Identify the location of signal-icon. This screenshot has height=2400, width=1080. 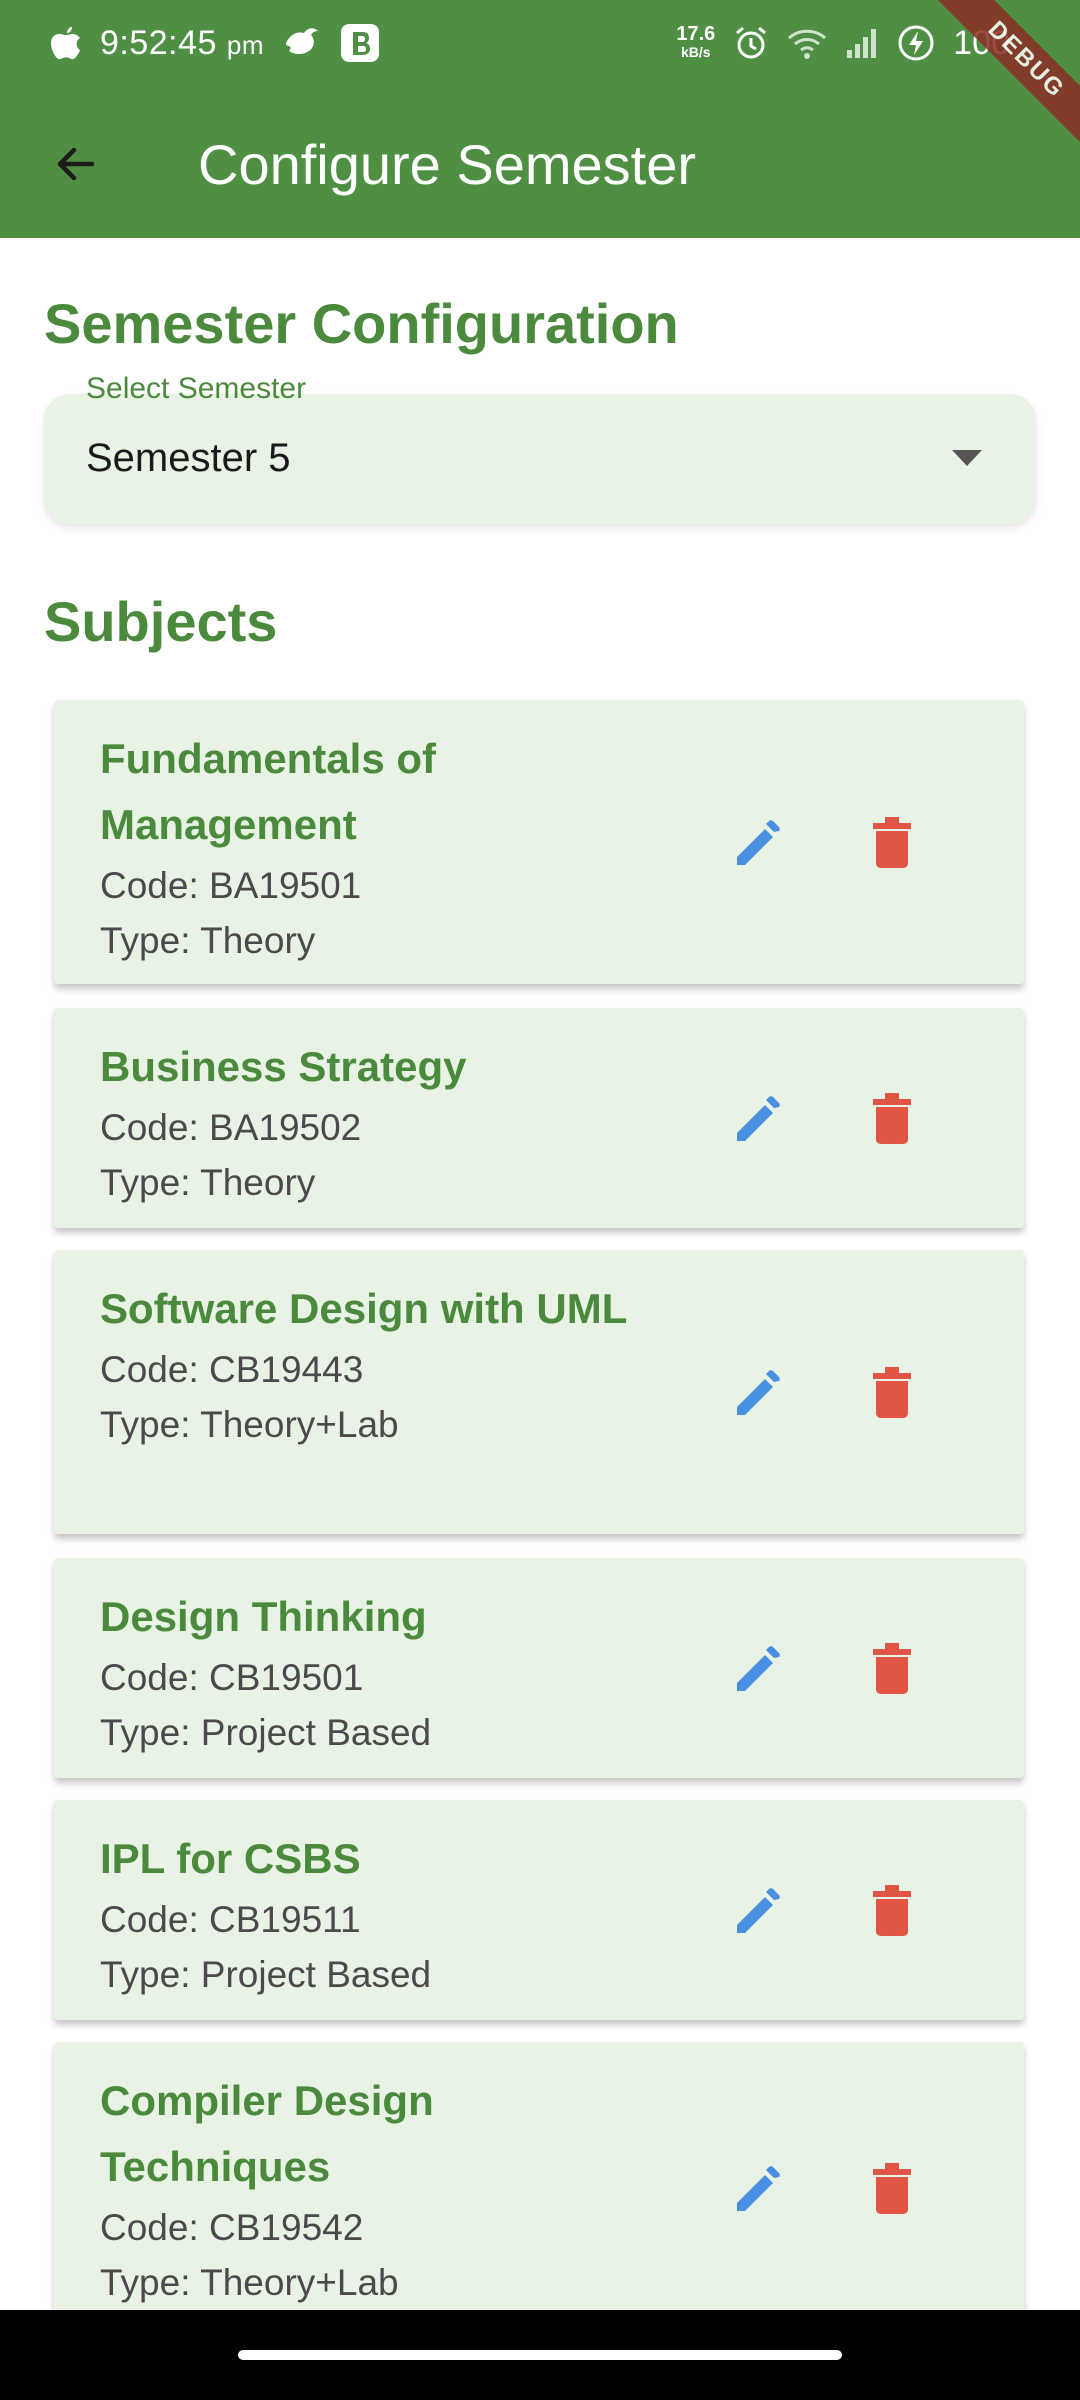
(862, 43).